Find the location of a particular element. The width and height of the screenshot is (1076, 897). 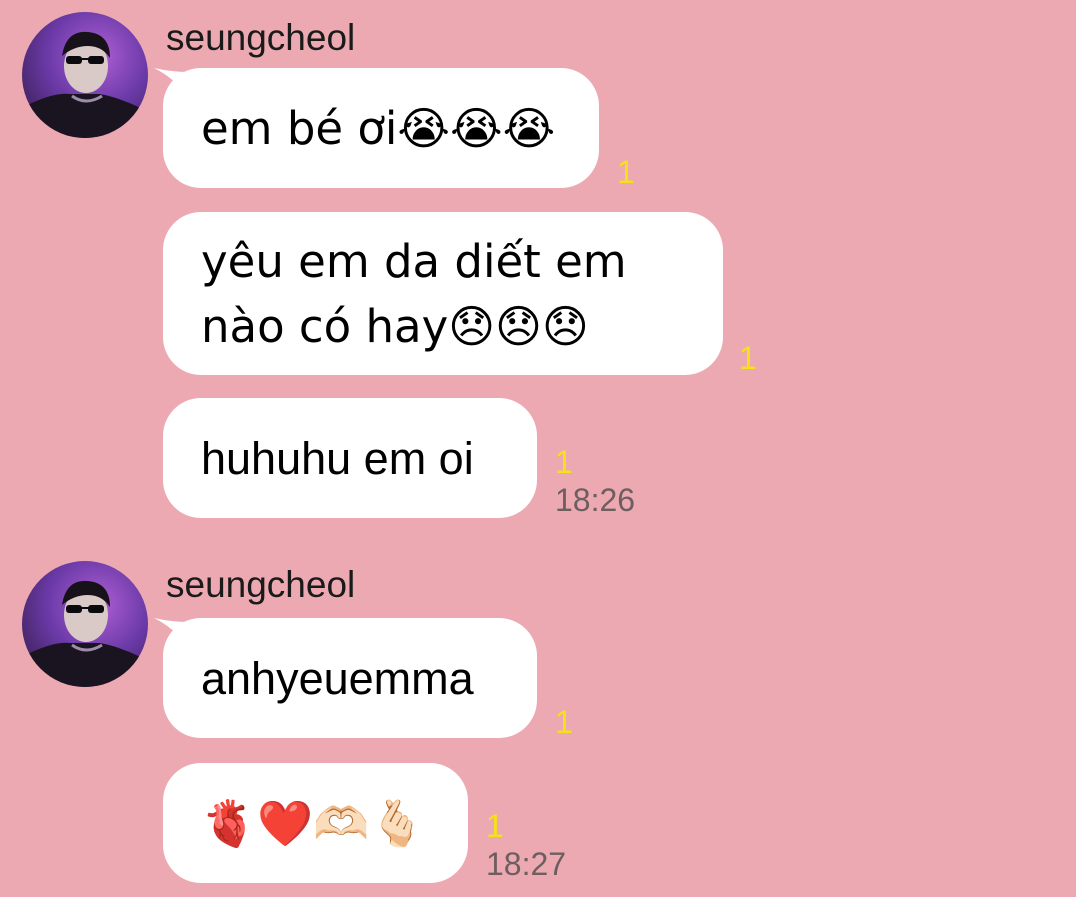

message-time: 18:26 is located at coordinates (595, 500).